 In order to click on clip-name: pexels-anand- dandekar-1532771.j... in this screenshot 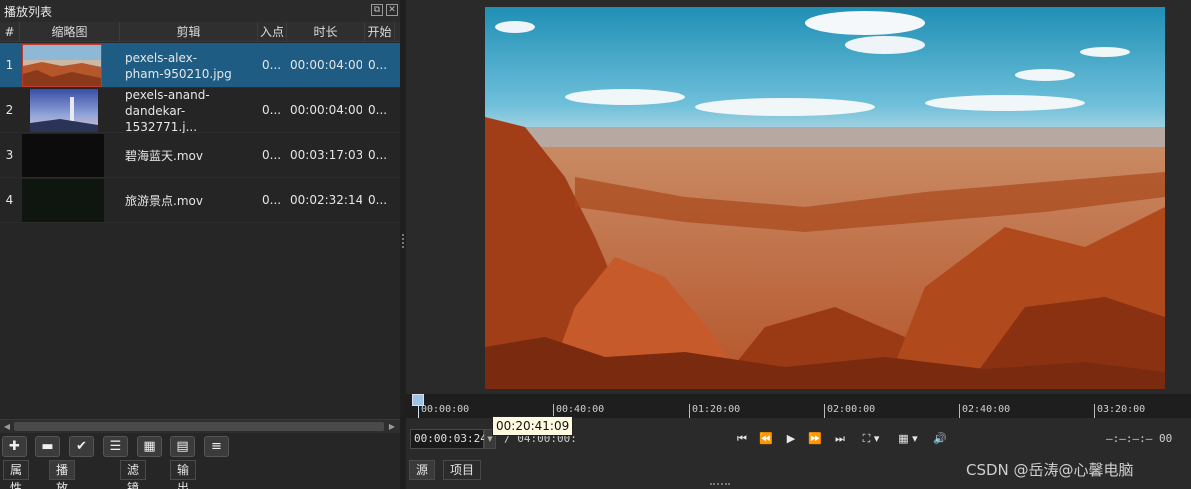, I will do `click(167, 110)`.